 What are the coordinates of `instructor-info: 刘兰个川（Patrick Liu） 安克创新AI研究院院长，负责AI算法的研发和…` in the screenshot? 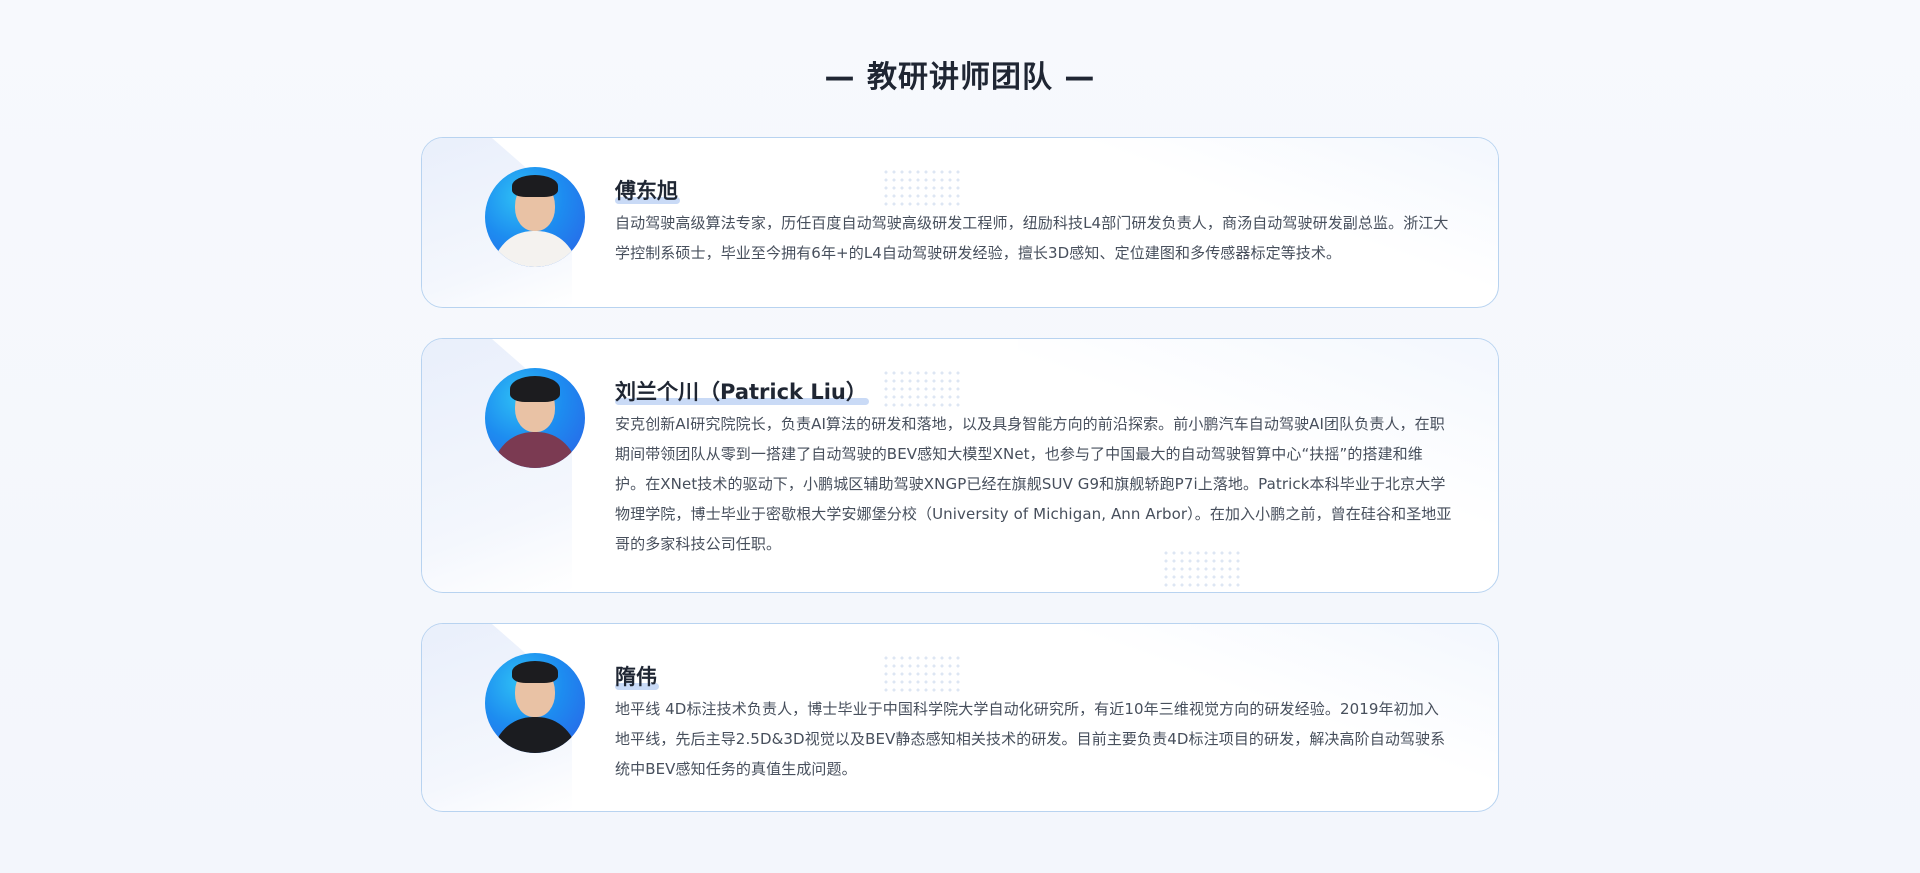 It's located at (1033, 468).